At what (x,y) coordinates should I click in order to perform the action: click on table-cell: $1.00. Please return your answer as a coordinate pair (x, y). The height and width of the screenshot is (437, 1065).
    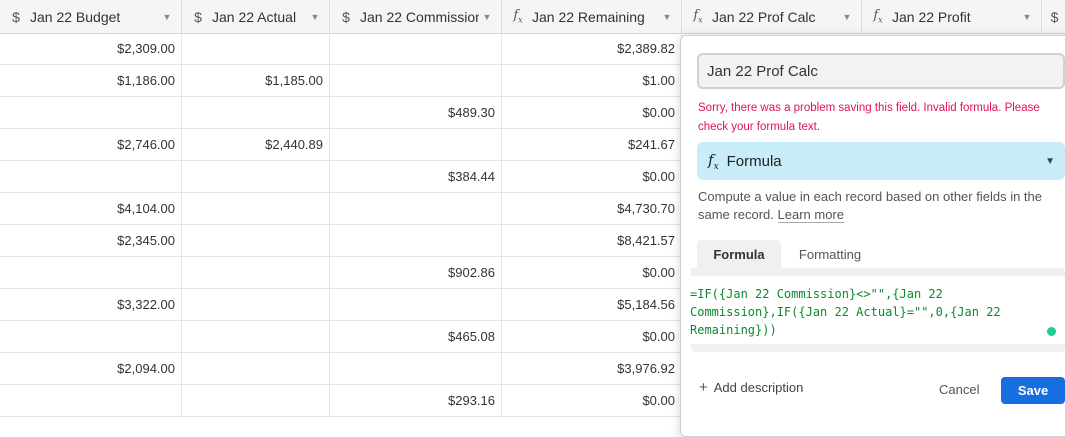
    Looking at the image, I should click on (592, 80).